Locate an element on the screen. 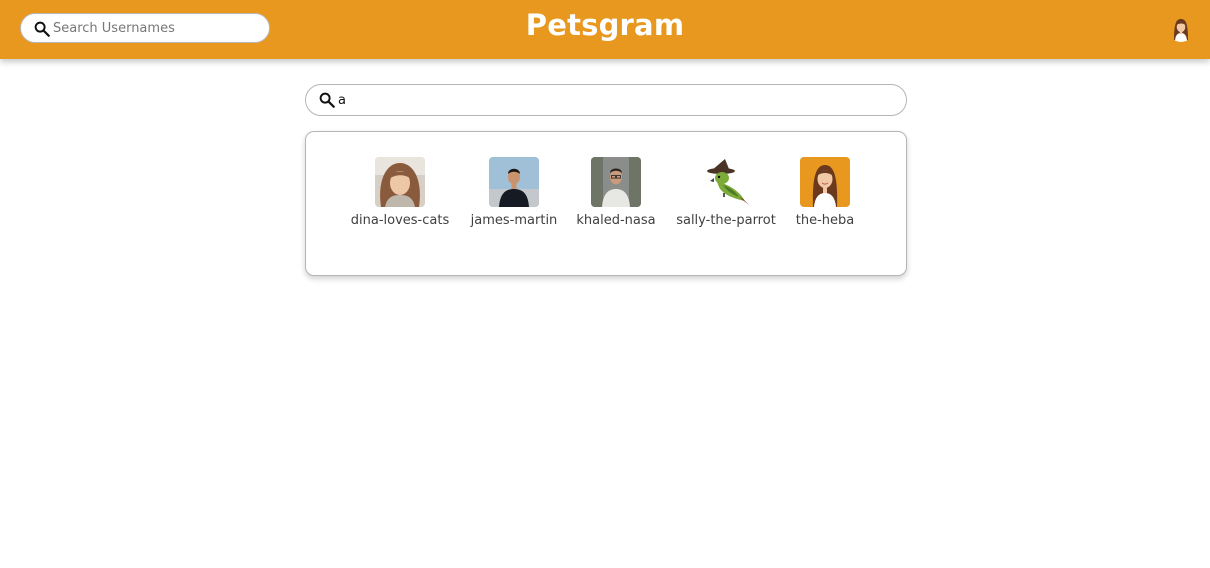 This screenshot has width=1210, height=568. user-result-the-heba: the-heba is located at coordinates (825, 192).